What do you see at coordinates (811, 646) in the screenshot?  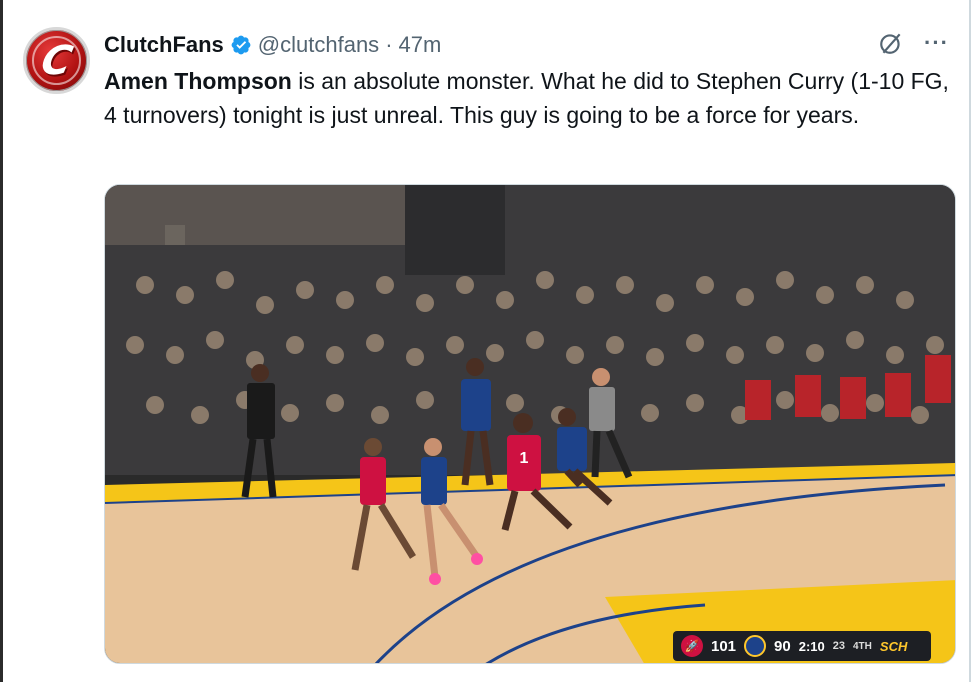 I see `game-clock: 2:10` at bounding box center [811, 646].